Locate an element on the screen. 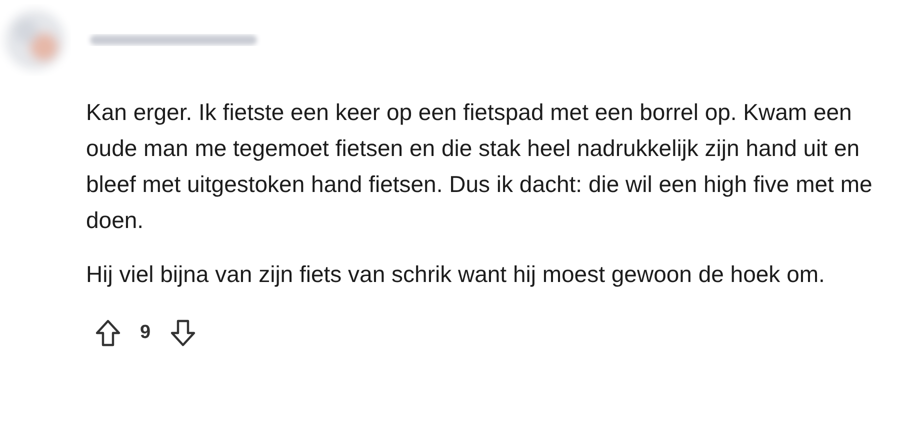  vote-count: 9 is located at coordinates (145, 333).